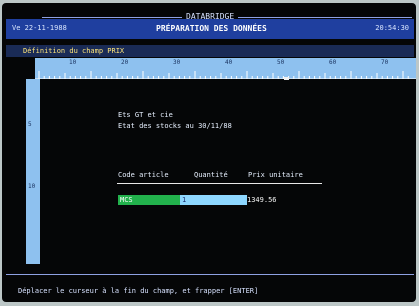  What do you see at coordinates (385, 62) in the screenshot?
I see `ruler-number: 70` at bounding box center [385, 62].